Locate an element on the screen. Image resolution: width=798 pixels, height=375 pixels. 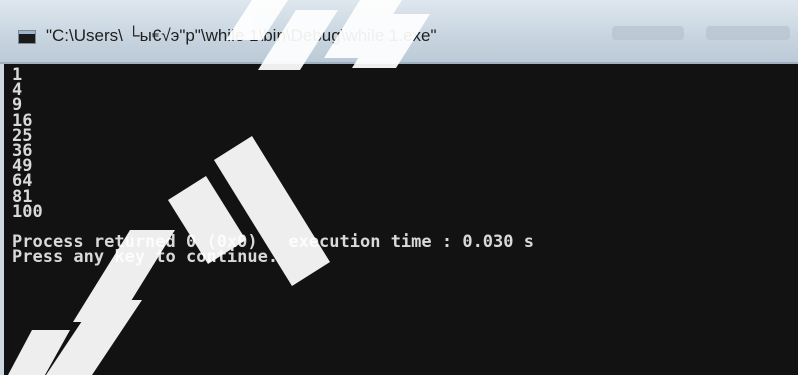
continue-prompt-line: Press any key to continue. is located at coordinates (145, 257).